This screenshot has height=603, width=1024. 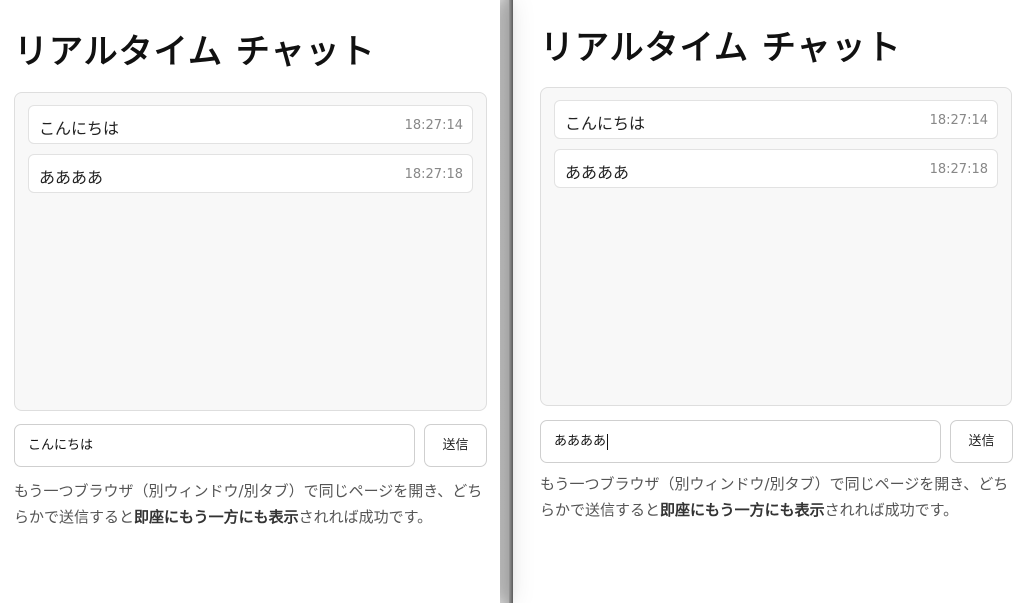 What do you see at coordinates (214, 445) in the screenshot?
I see `message-input: こんにちは` at bounding box center [214, 445].